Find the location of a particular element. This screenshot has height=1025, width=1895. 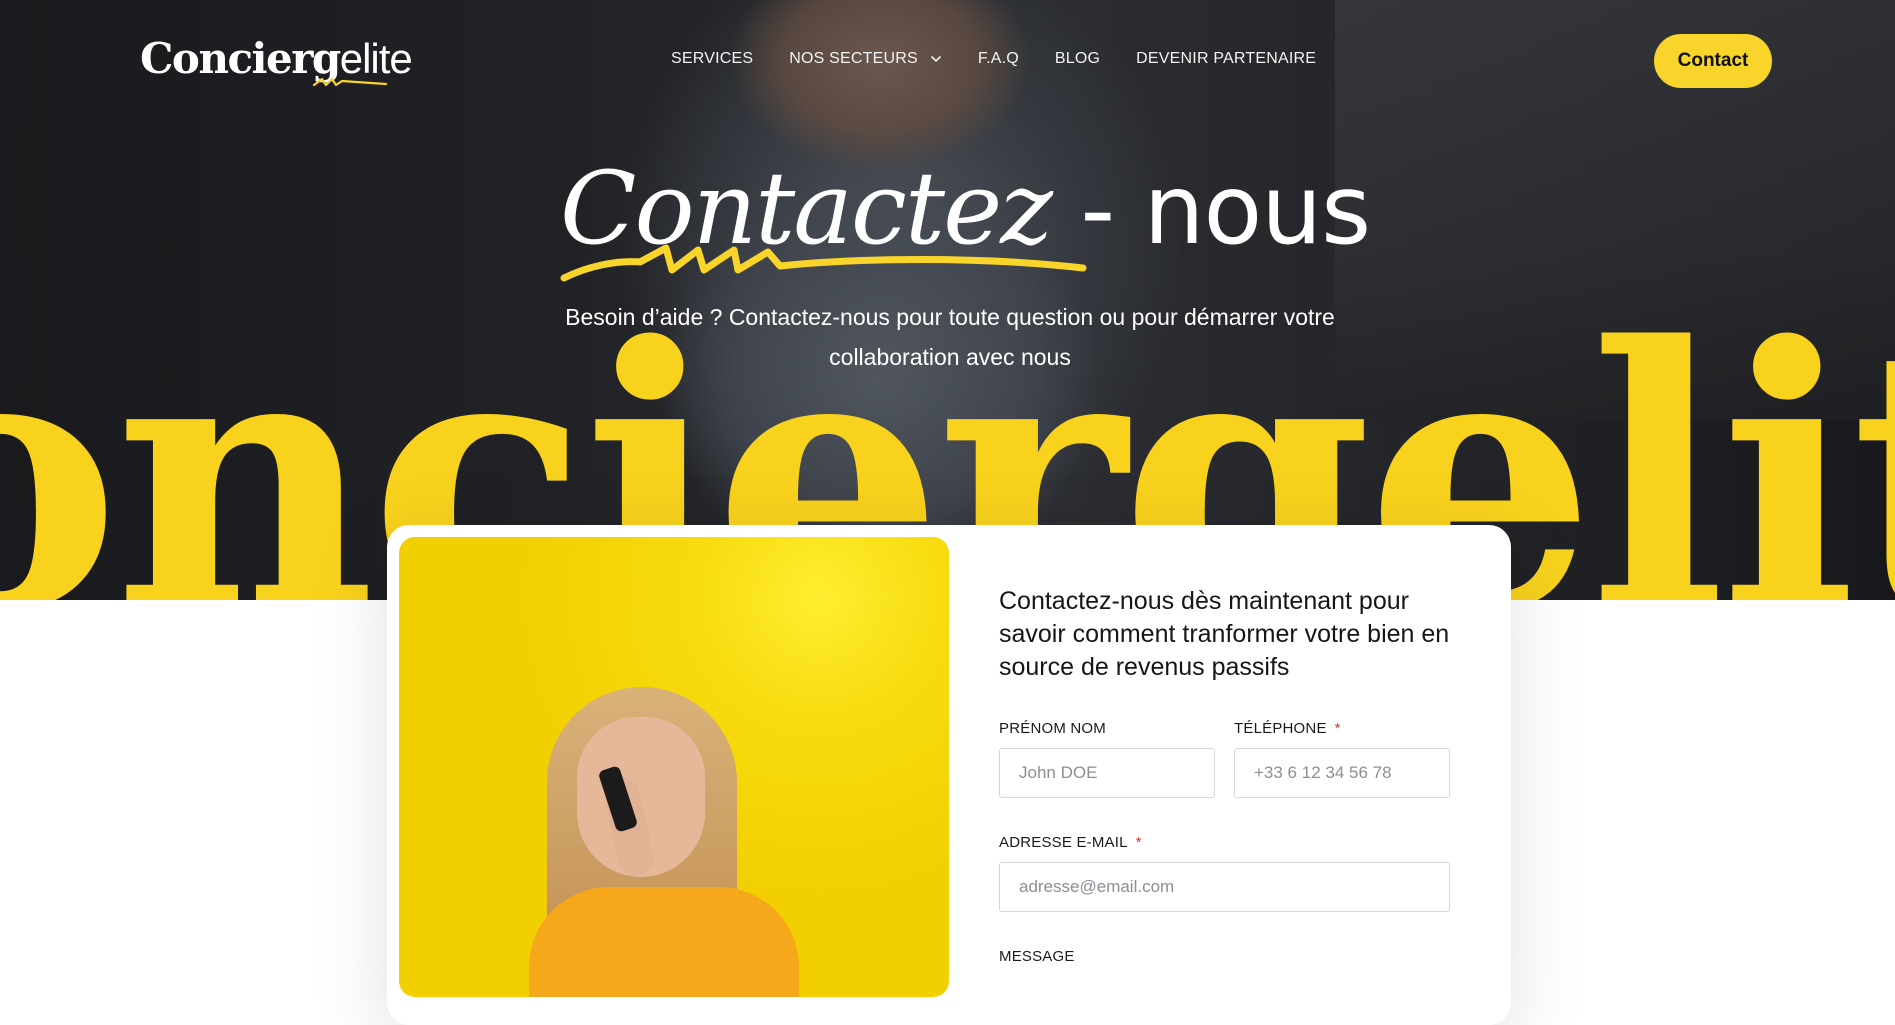

chevron-down-icon is located at coordinates (935, 59).